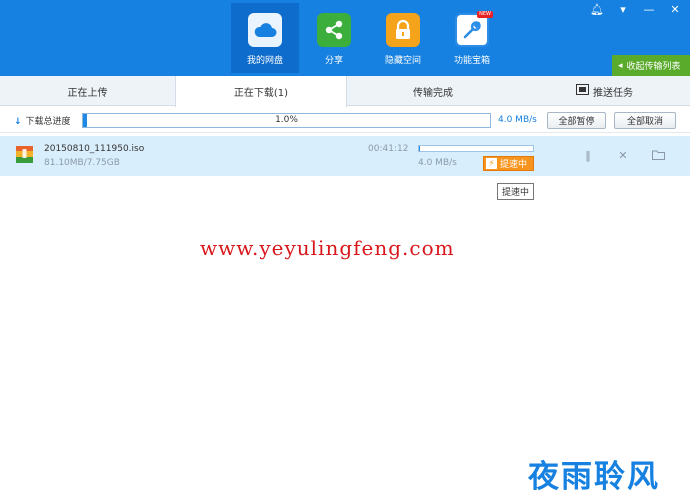  I want to click on push-icon, so click(582, 91).